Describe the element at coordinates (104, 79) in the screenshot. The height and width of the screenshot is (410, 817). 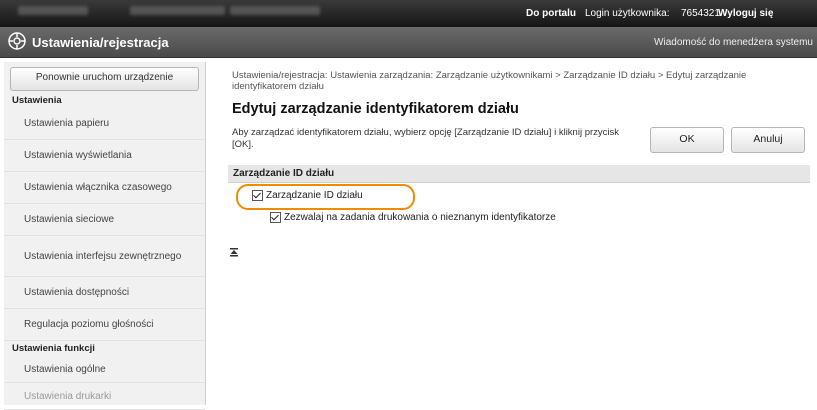
I see `restart-device-button: Ponownie uruchom urządzenie` at that location.